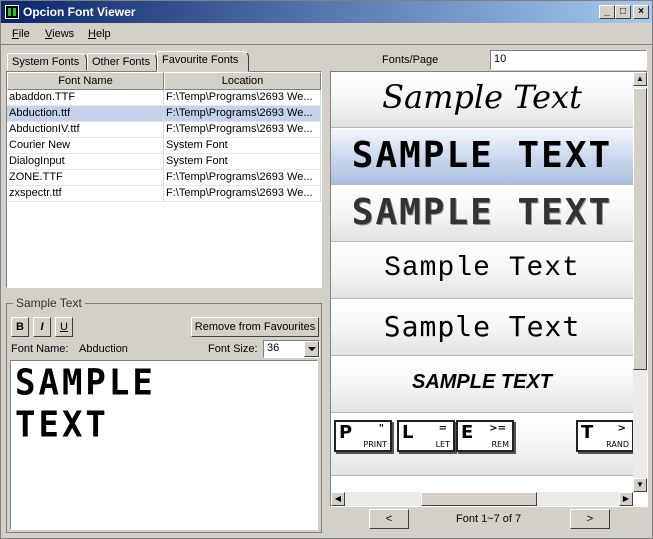  I want to click on font-name-cell: ZONE.TTF, so click(85, 178).